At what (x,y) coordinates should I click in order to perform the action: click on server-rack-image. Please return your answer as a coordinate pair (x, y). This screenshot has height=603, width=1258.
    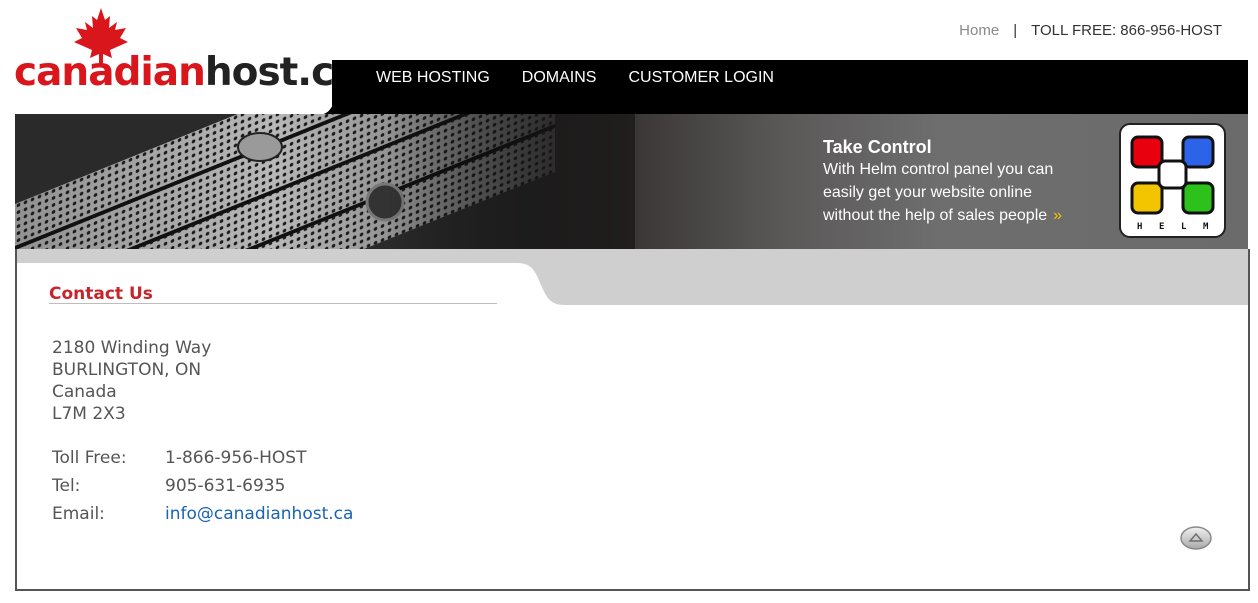
    Looking at the image, I should click on (325, 181).